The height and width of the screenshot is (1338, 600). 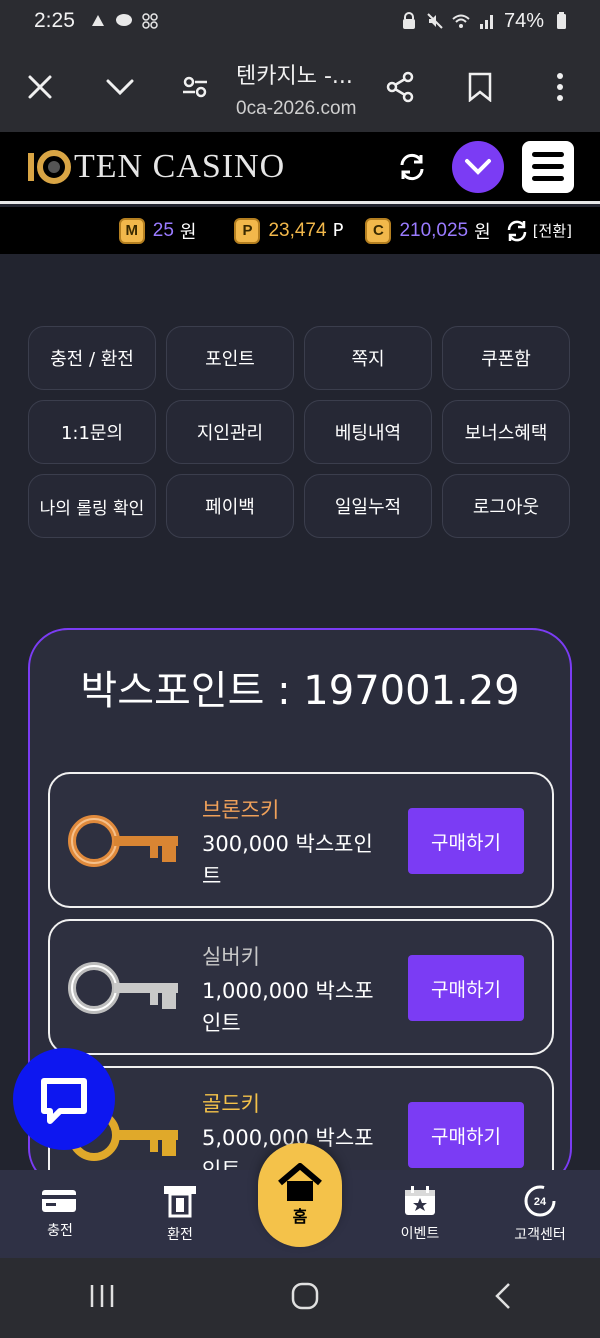 What do you see at coordinates (300, 21) in the screenshot?
I see `status-bar: 2:25 74%` at bounding box center [300, 21].